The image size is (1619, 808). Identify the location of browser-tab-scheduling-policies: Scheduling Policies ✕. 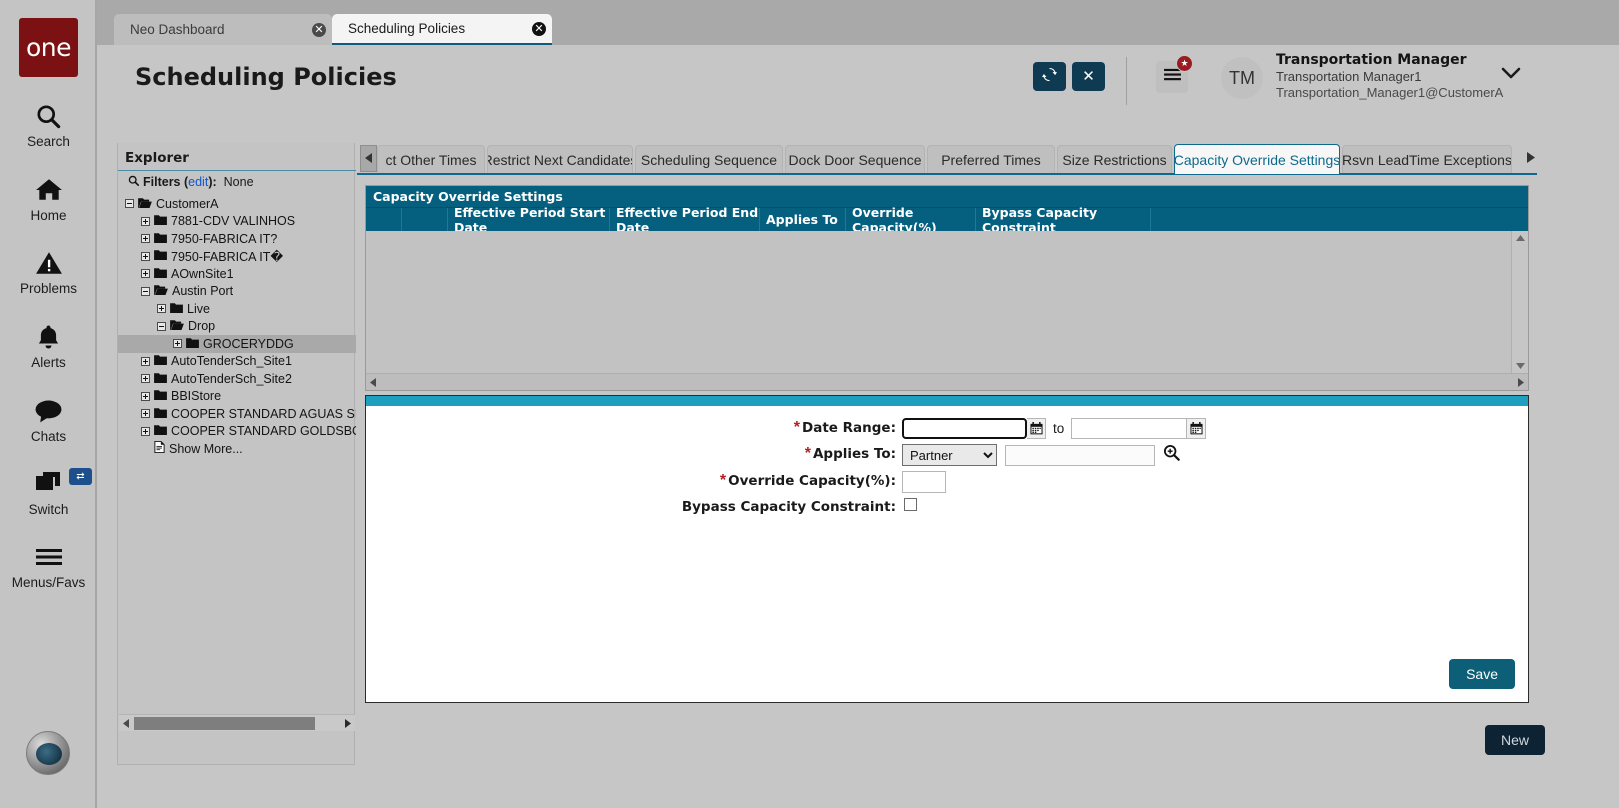
(442, 29).